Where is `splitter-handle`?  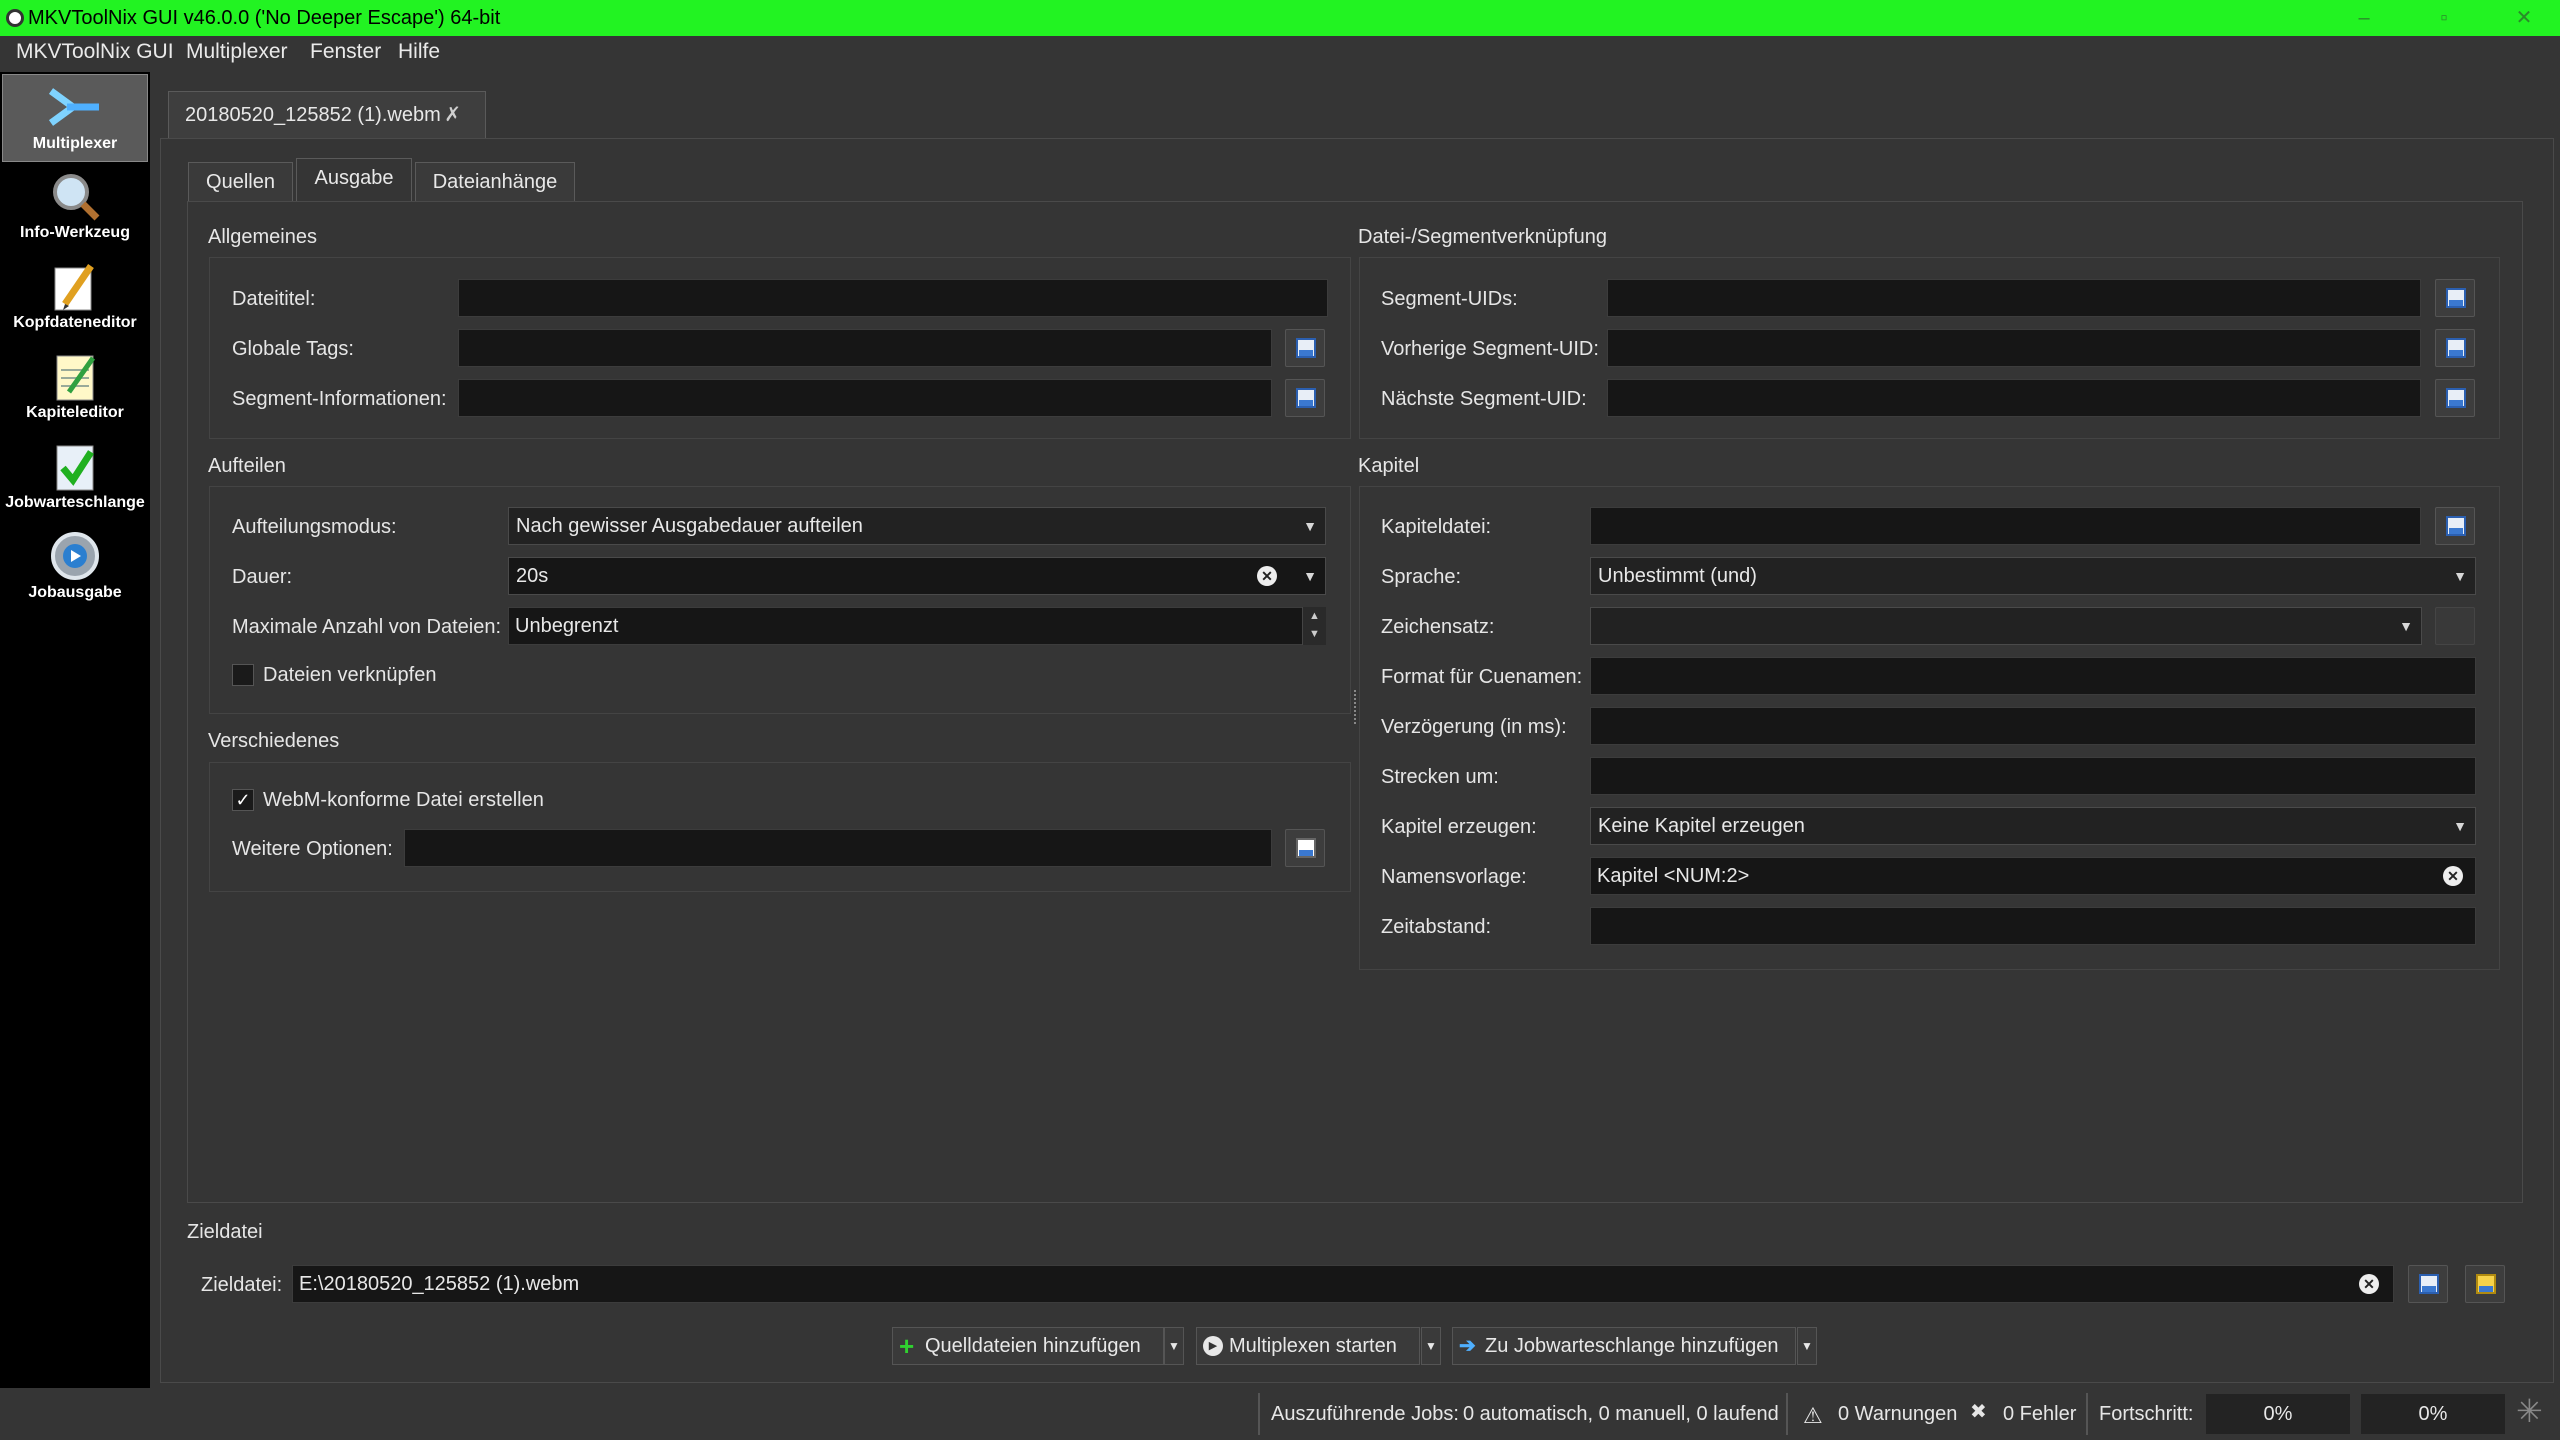
splitter-handle is located at coordinates (1356, 707).